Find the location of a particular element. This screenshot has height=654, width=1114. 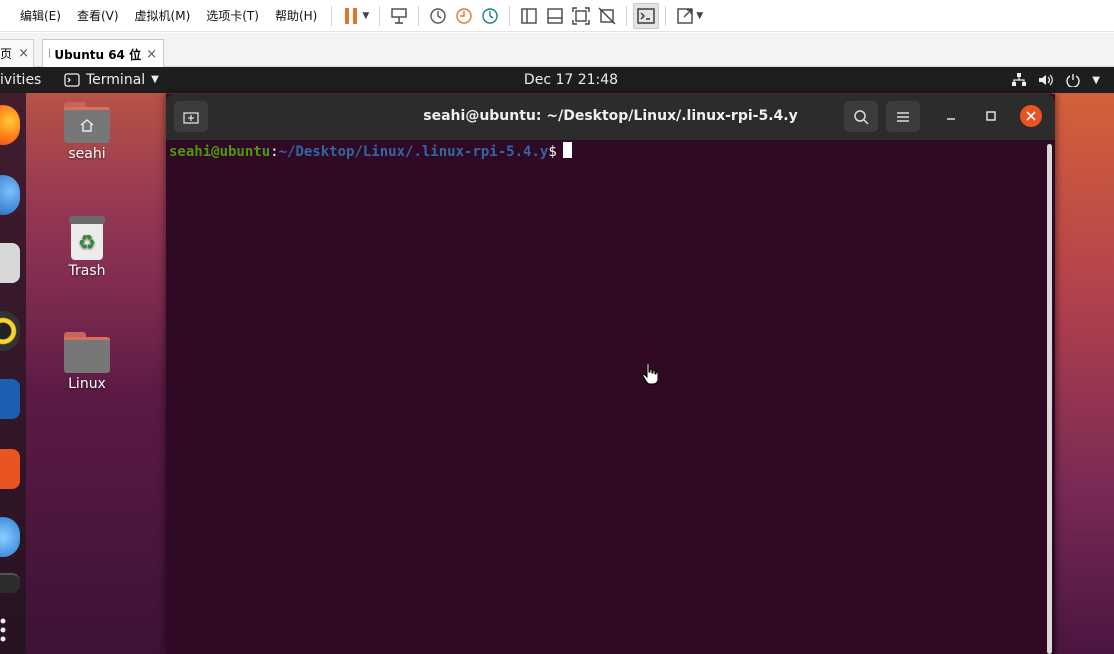

menu-edit: 编辑(E) is located at coordinates (40, 16).